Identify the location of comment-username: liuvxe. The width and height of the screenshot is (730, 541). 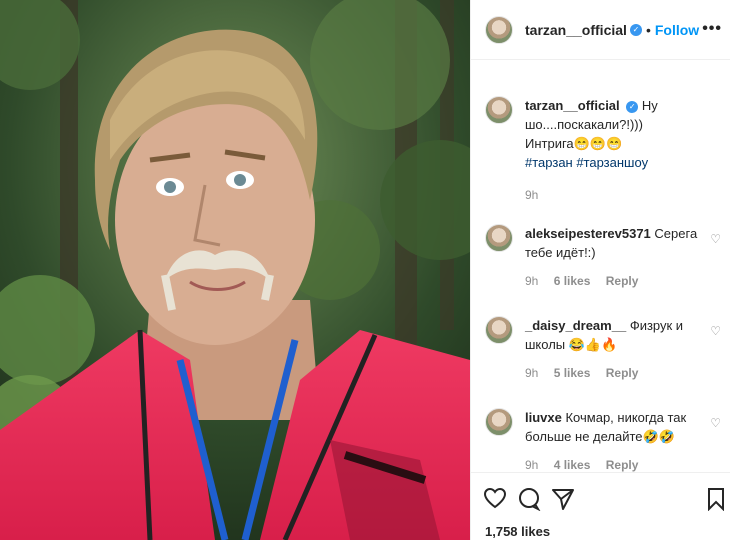
(543, 417).